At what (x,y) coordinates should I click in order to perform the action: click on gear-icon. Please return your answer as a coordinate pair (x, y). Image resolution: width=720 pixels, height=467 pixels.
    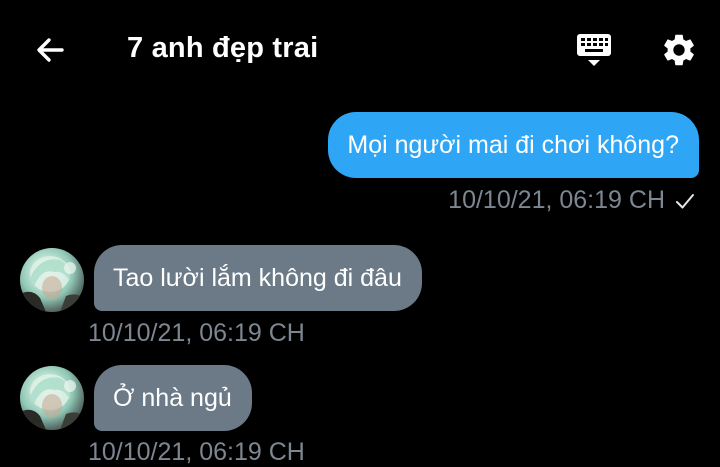
    Looking at the image, I should click on (679, 50).